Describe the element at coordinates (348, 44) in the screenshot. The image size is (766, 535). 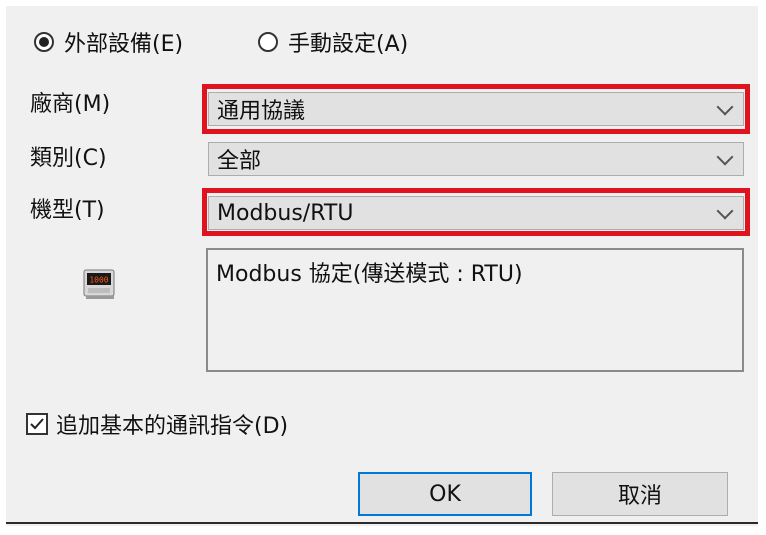
I see `radio-manual-setting-label: 手動設定(A)` at that location.